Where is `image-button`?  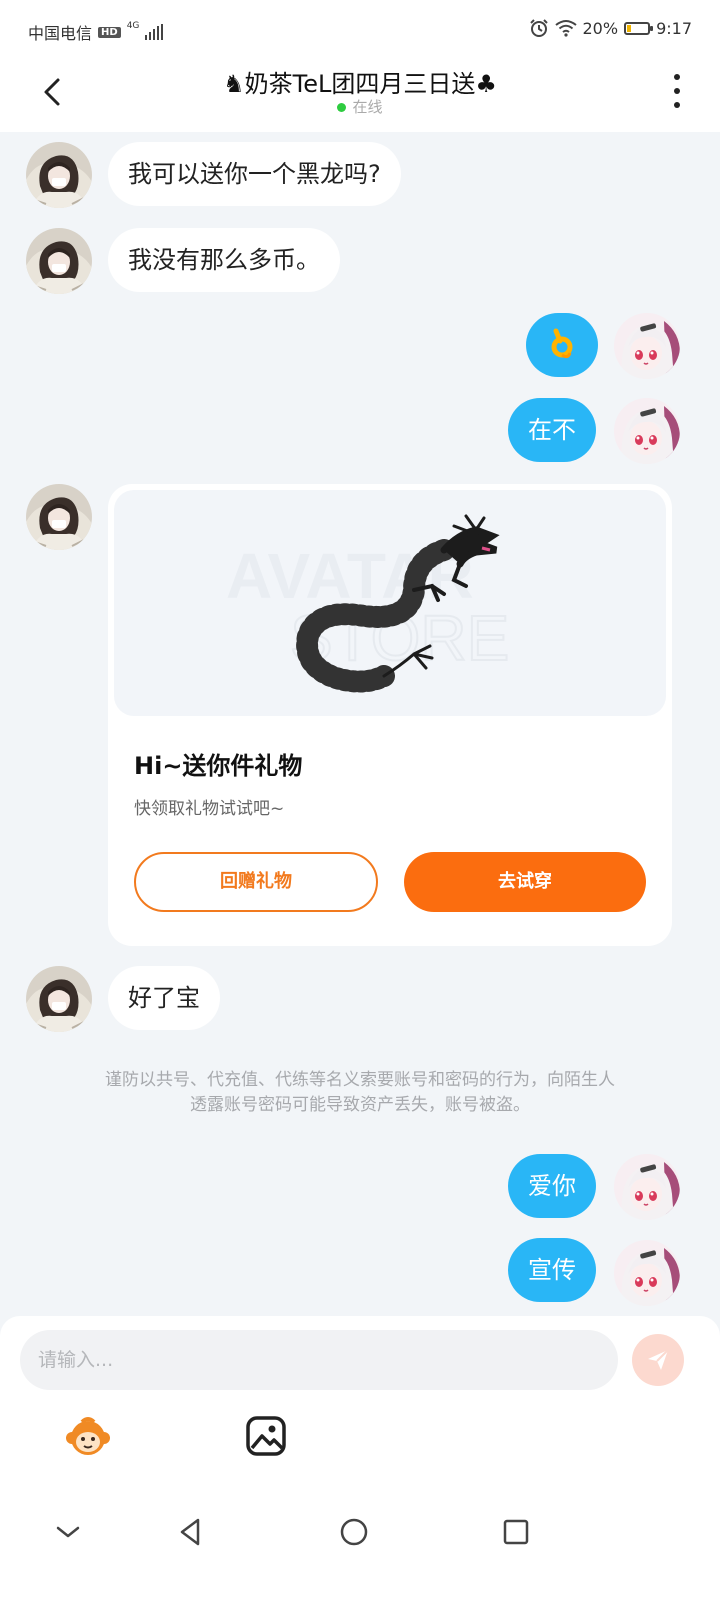
image-button is located at coordinates (266, 1436).